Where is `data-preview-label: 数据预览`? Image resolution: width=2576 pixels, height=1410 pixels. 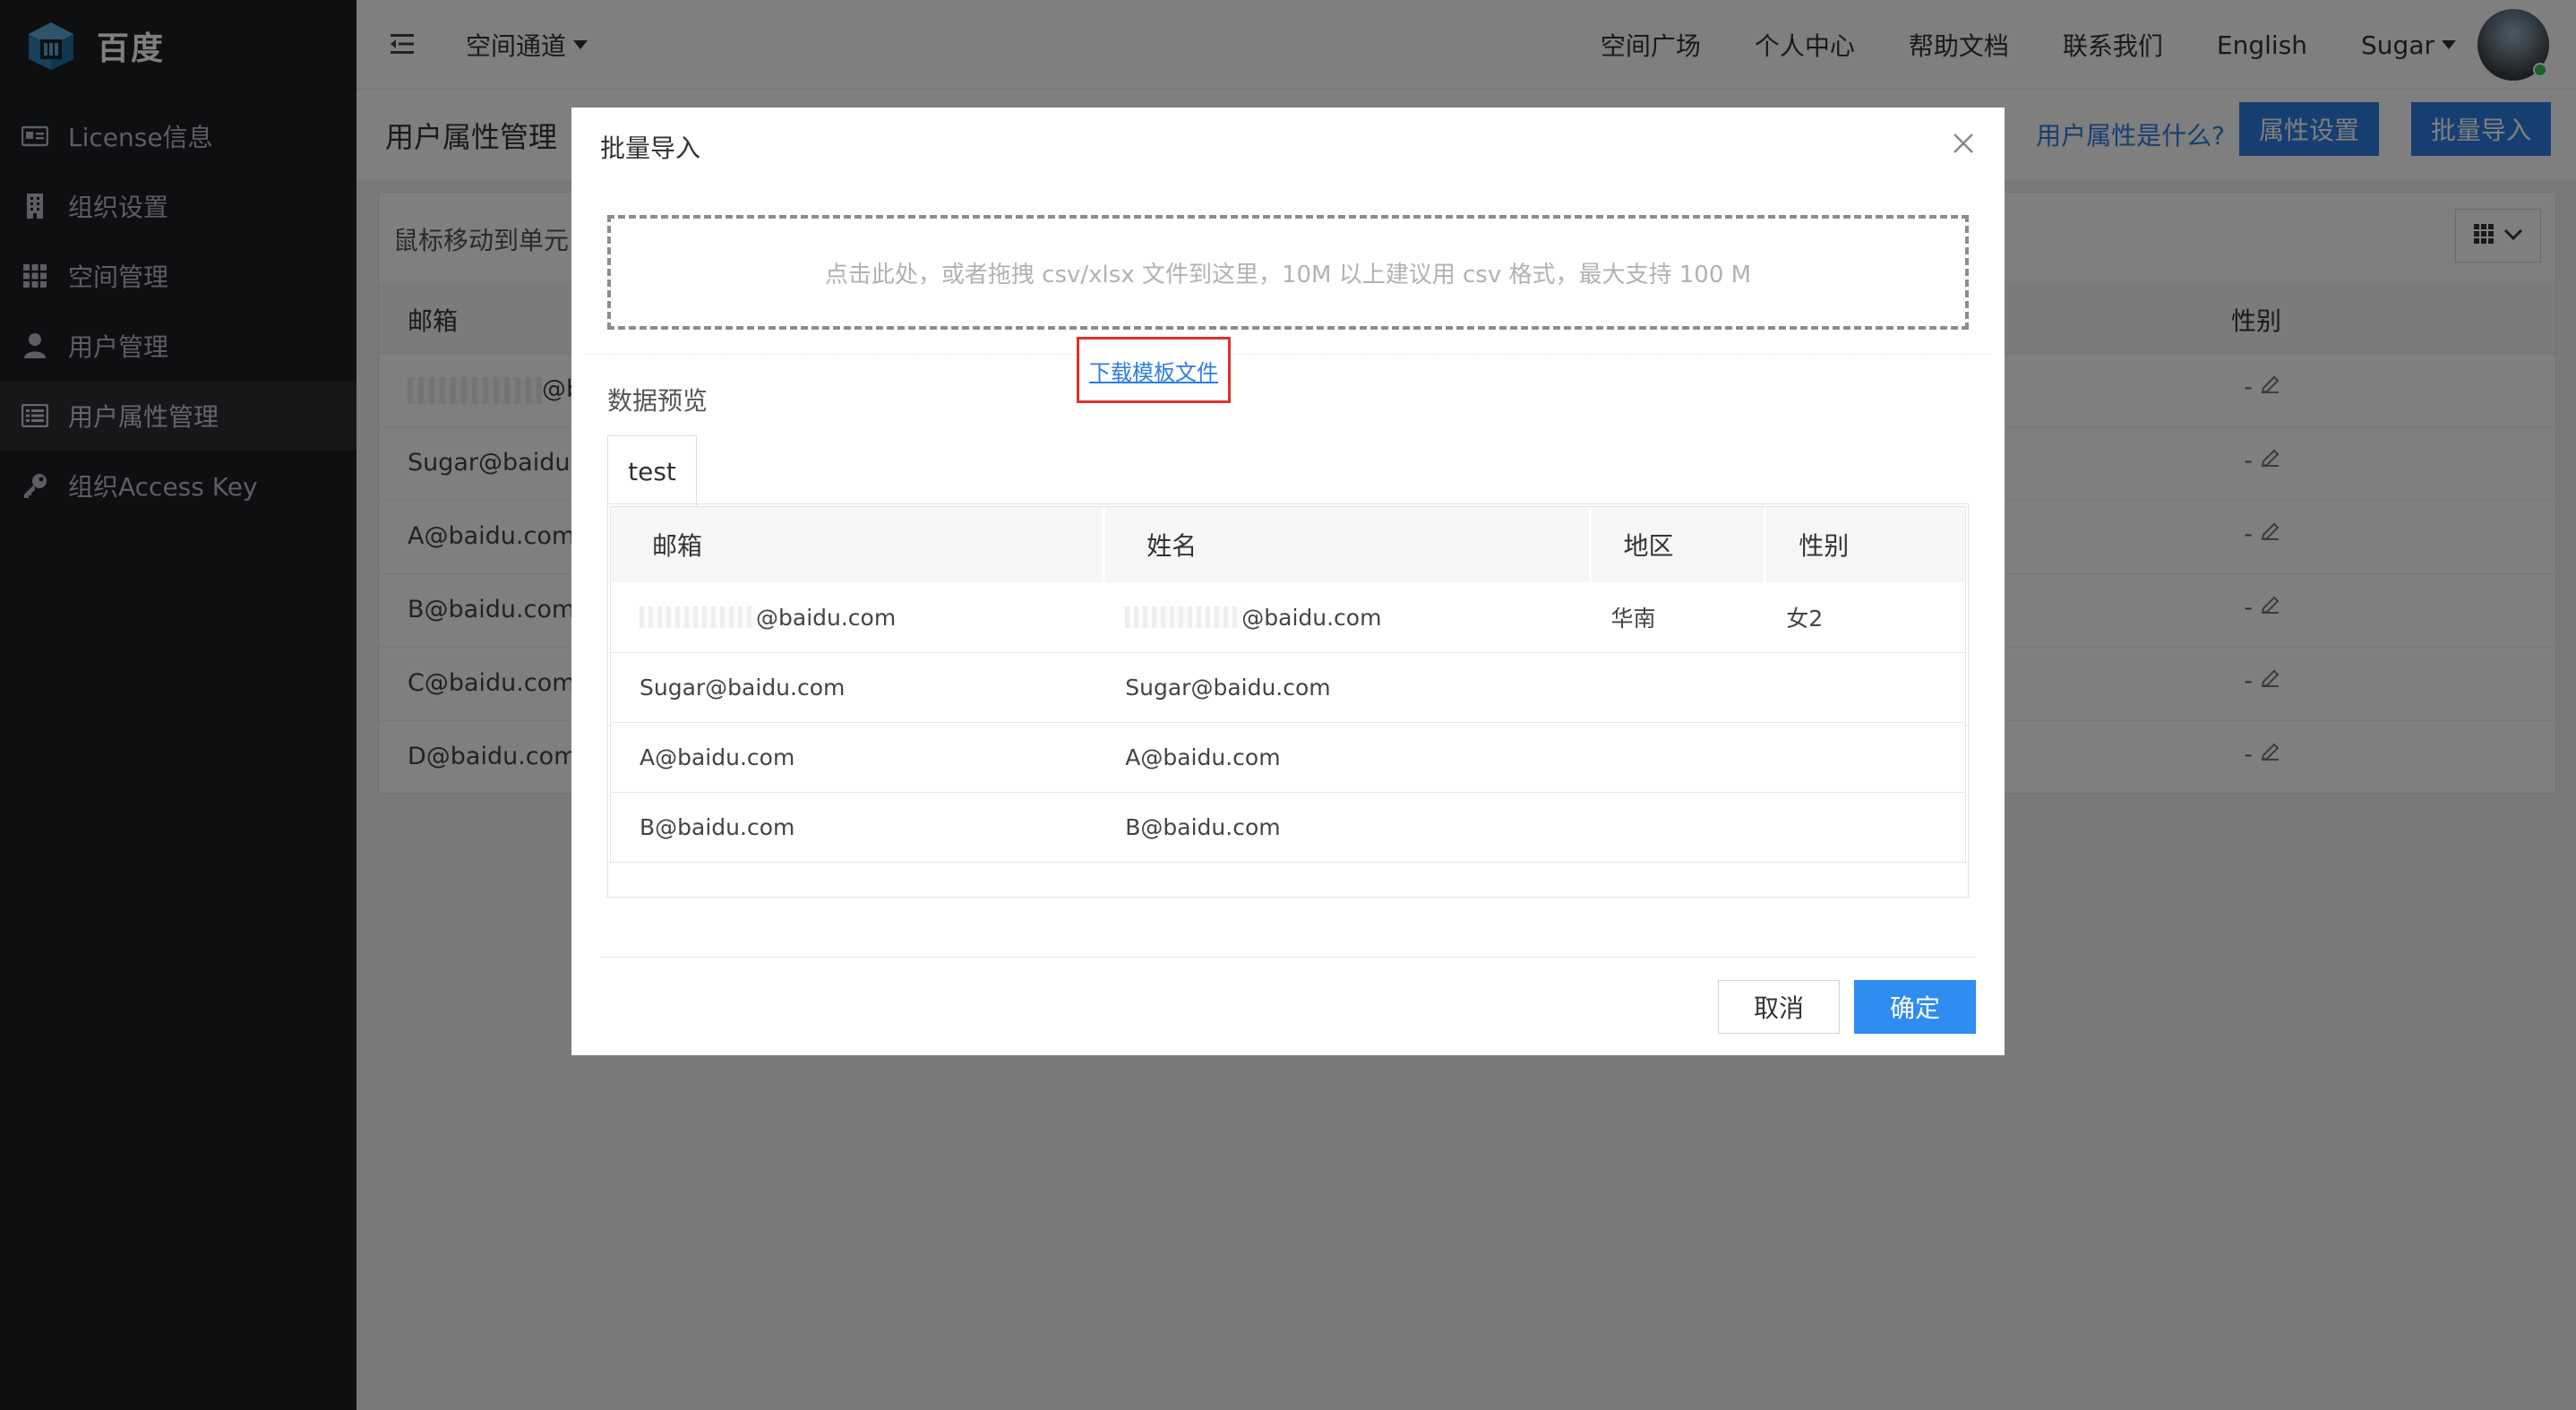
data-preview-label: 数据预览 is located at coordinates (657, 401).